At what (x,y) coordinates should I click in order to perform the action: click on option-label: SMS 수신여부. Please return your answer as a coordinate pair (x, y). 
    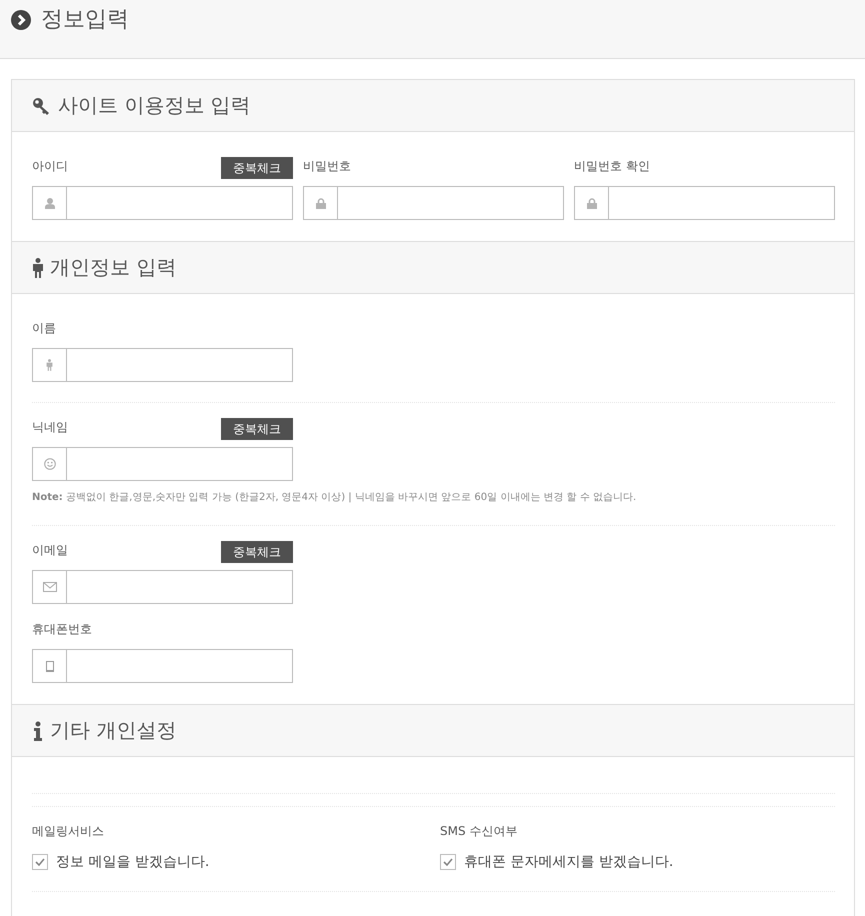
    Looking at the image, I should click on (479, 831).